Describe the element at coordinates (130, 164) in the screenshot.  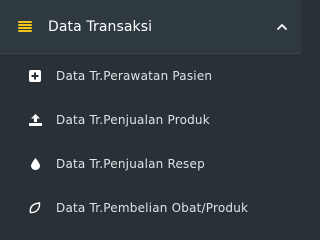
I see `submenu-item-label: Data Tr.Penjualan Resep` at that location.